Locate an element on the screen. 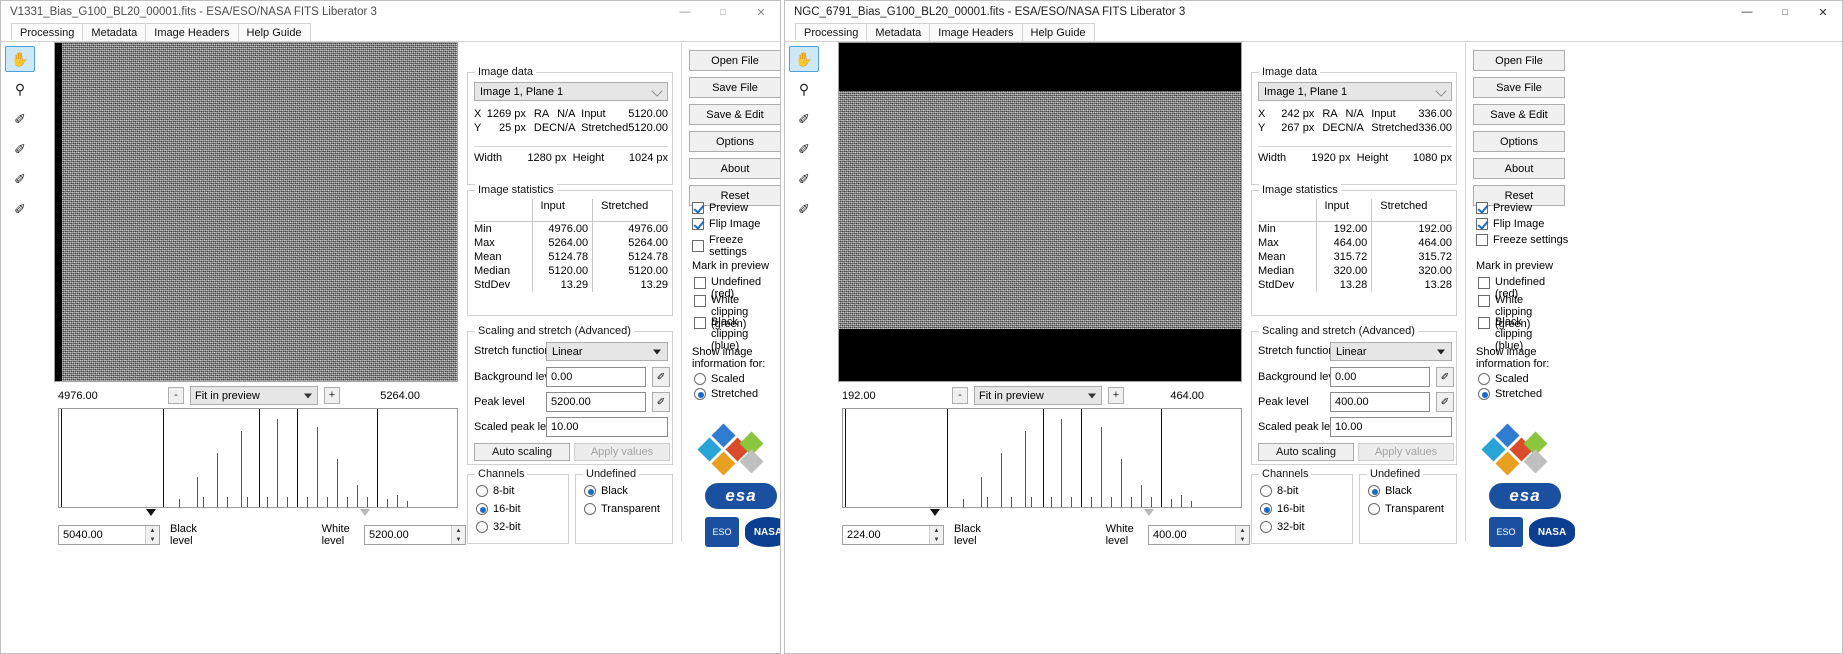 This screenshot has height=654, width=1843. scaled-peak-level-input is located at coordinates (1391, 427).